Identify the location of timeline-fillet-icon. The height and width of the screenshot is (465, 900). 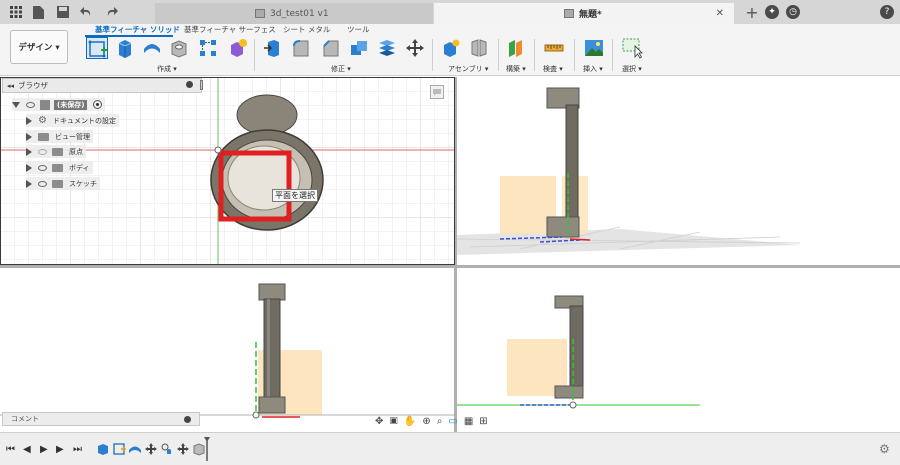
(167, 449).